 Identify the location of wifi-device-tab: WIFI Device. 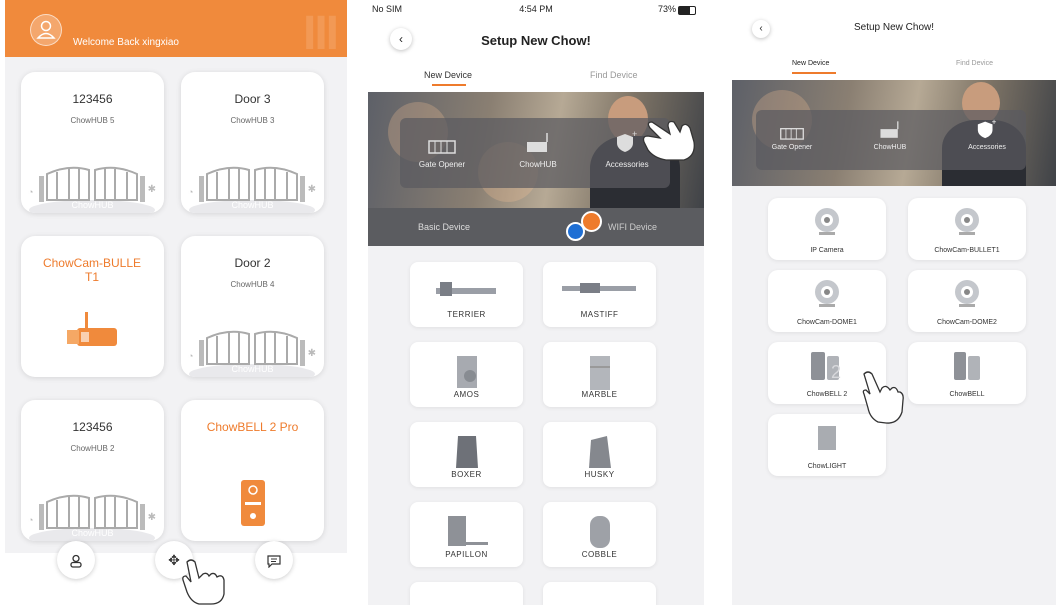
(632, 227).